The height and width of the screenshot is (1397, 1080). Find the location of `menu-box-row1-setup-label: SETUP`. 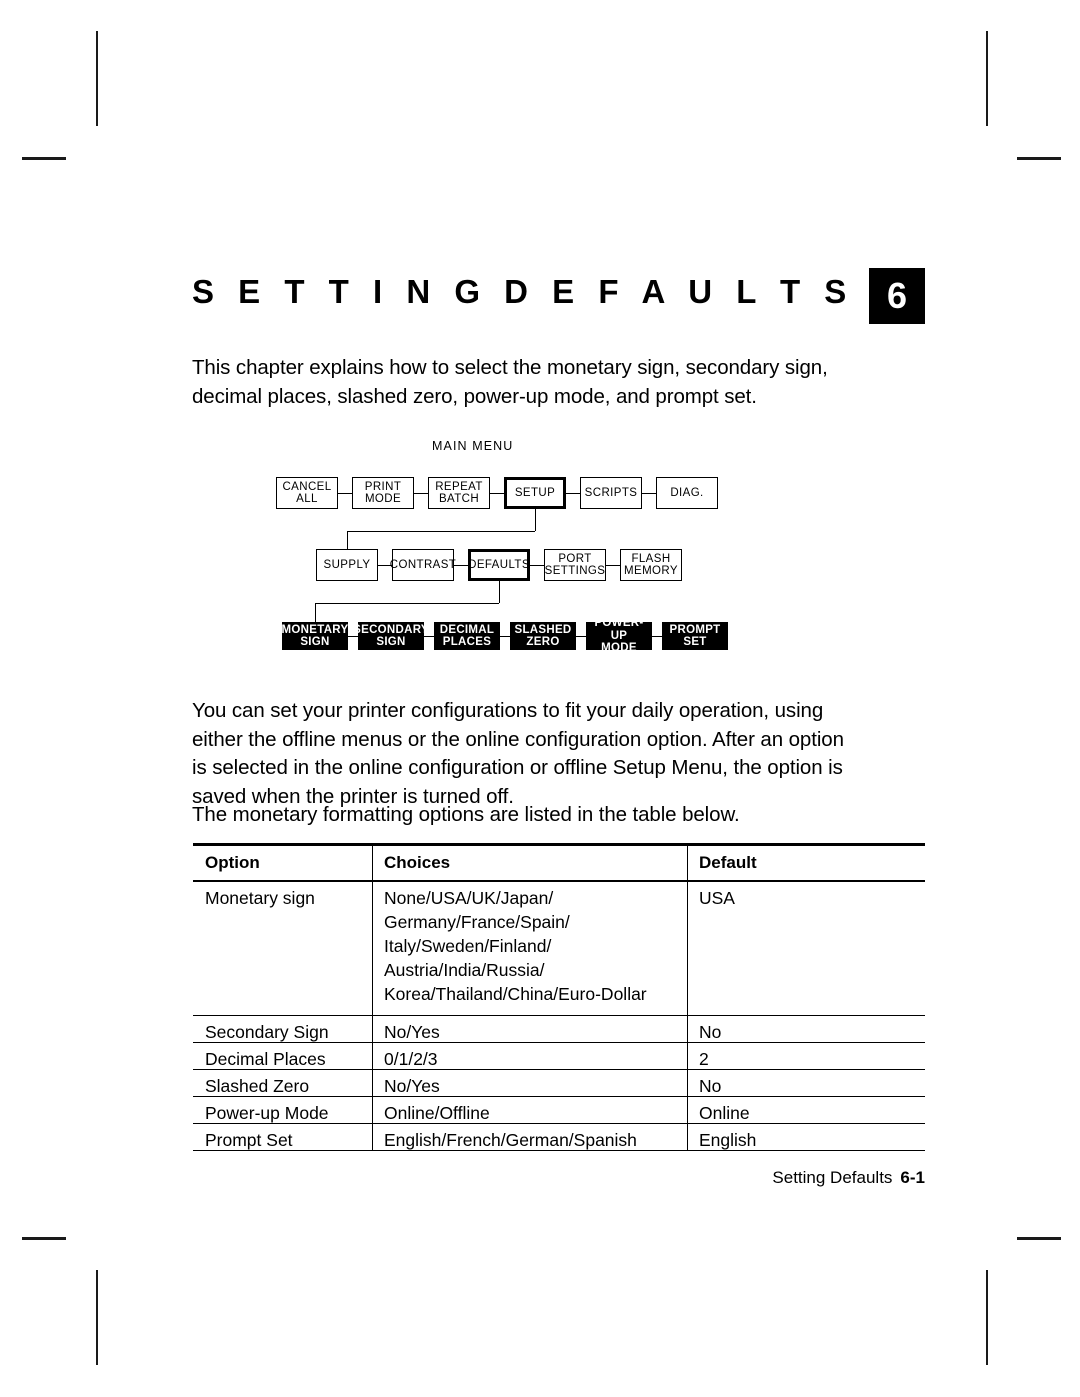

menu-box-row1-setup-label: SETUP is located at coordinates (535, 492).